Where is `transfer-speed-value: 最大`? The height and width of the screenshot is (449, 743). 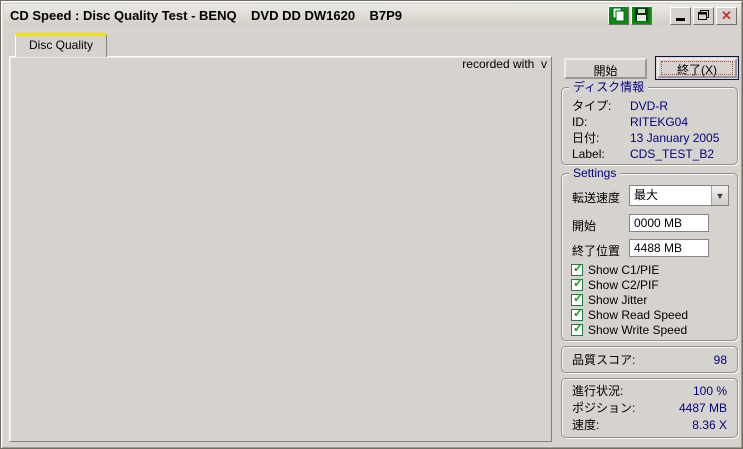 transfer-speed-value: 最大 is located at coordinates (646, 195).